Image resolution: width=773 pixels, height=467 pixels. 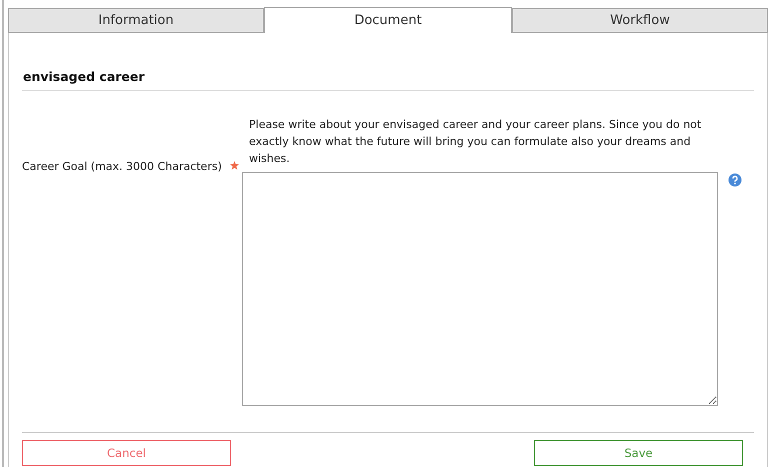 I want to click on field-label: Career Goal (max. 3000 Characters), so click(x=122, y=166).